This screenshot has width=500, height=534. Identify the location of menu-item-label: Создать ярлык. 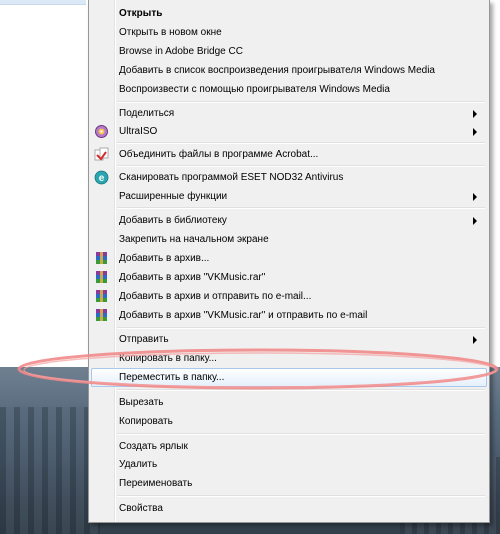
(153, 446).